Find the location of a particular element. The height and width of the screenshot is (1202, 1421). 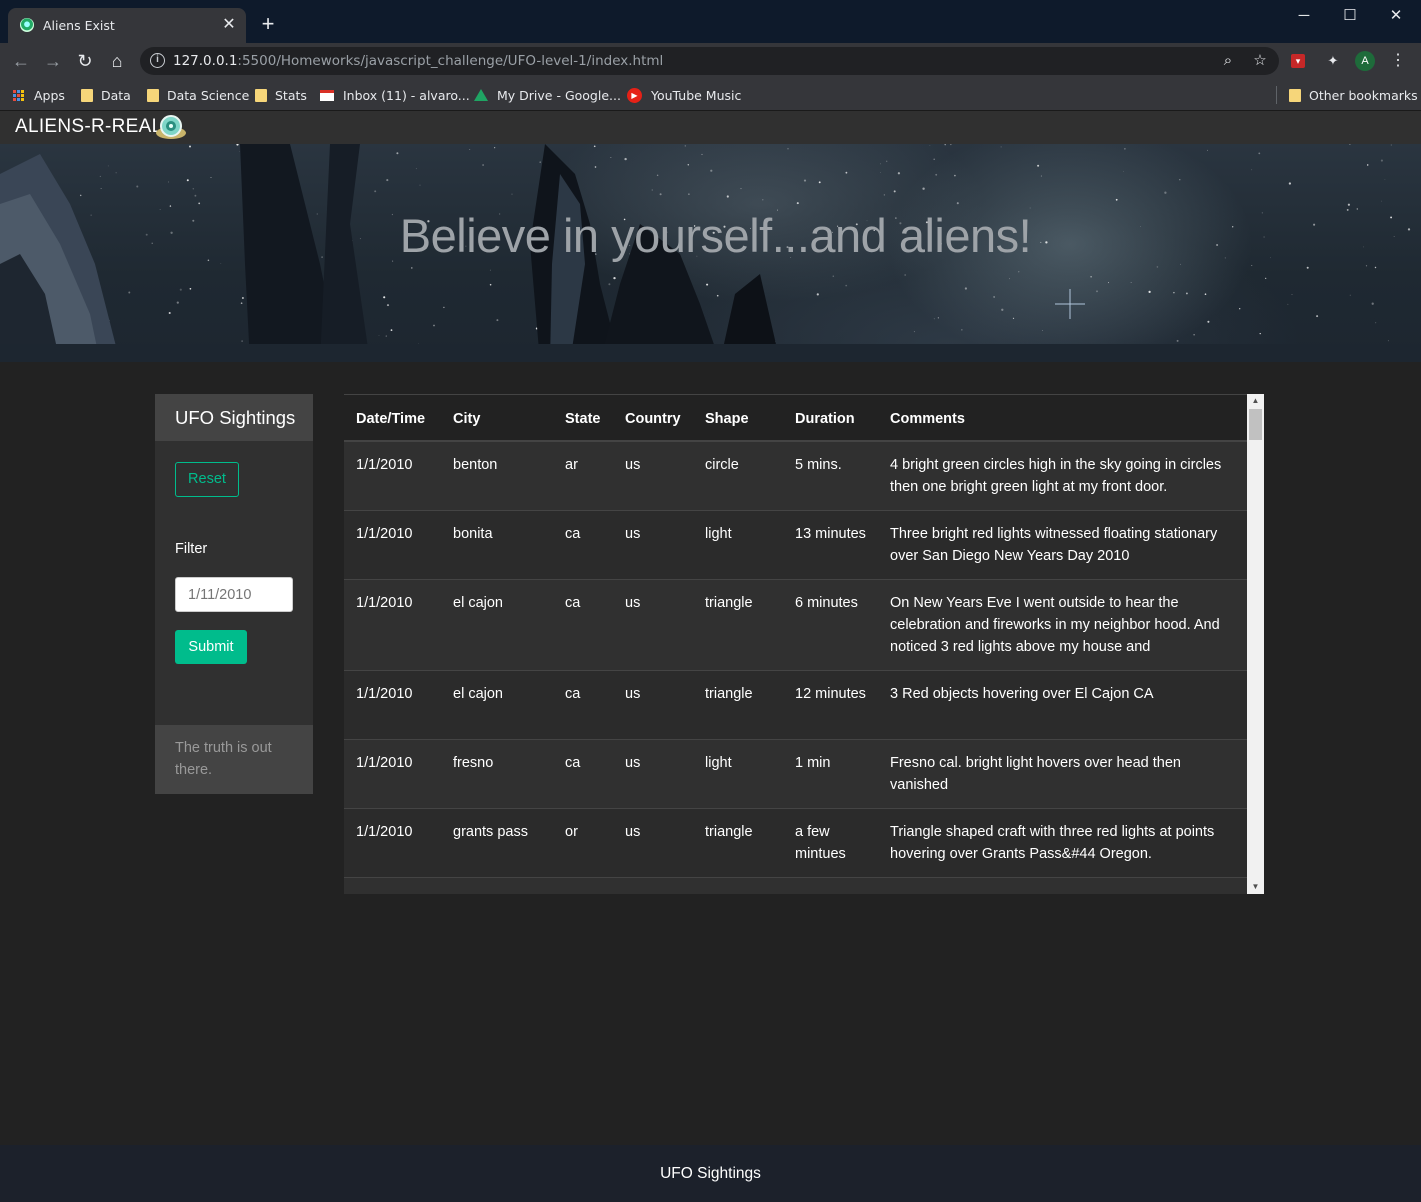

profile-avatar: A is located at coordinates (1365, 61).